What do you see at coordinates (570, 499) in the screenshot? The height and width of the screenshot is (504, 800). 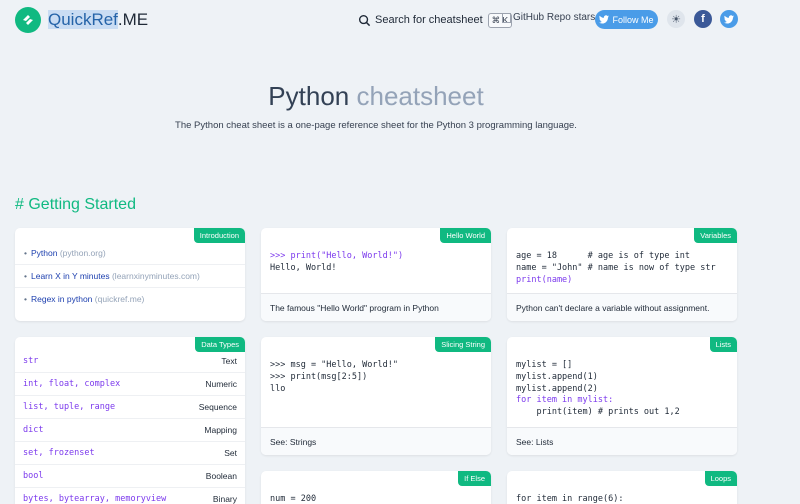 I see `code-block: for item in range(6):` at bounding box center [570, 499].